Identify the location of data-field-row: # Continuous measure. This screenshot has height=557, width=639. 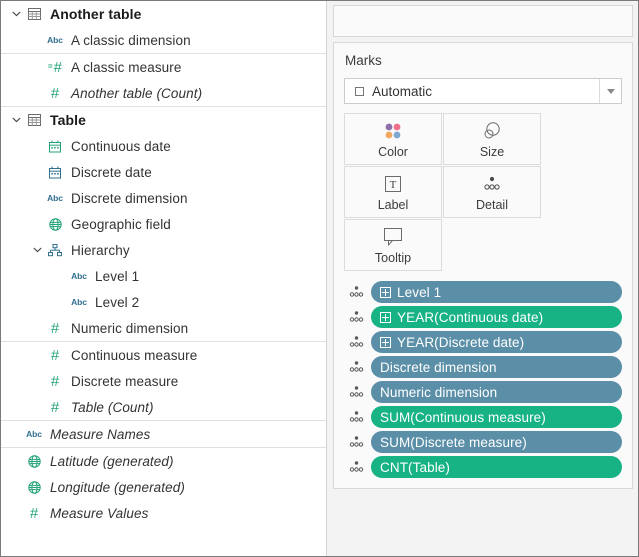
(163, 355).